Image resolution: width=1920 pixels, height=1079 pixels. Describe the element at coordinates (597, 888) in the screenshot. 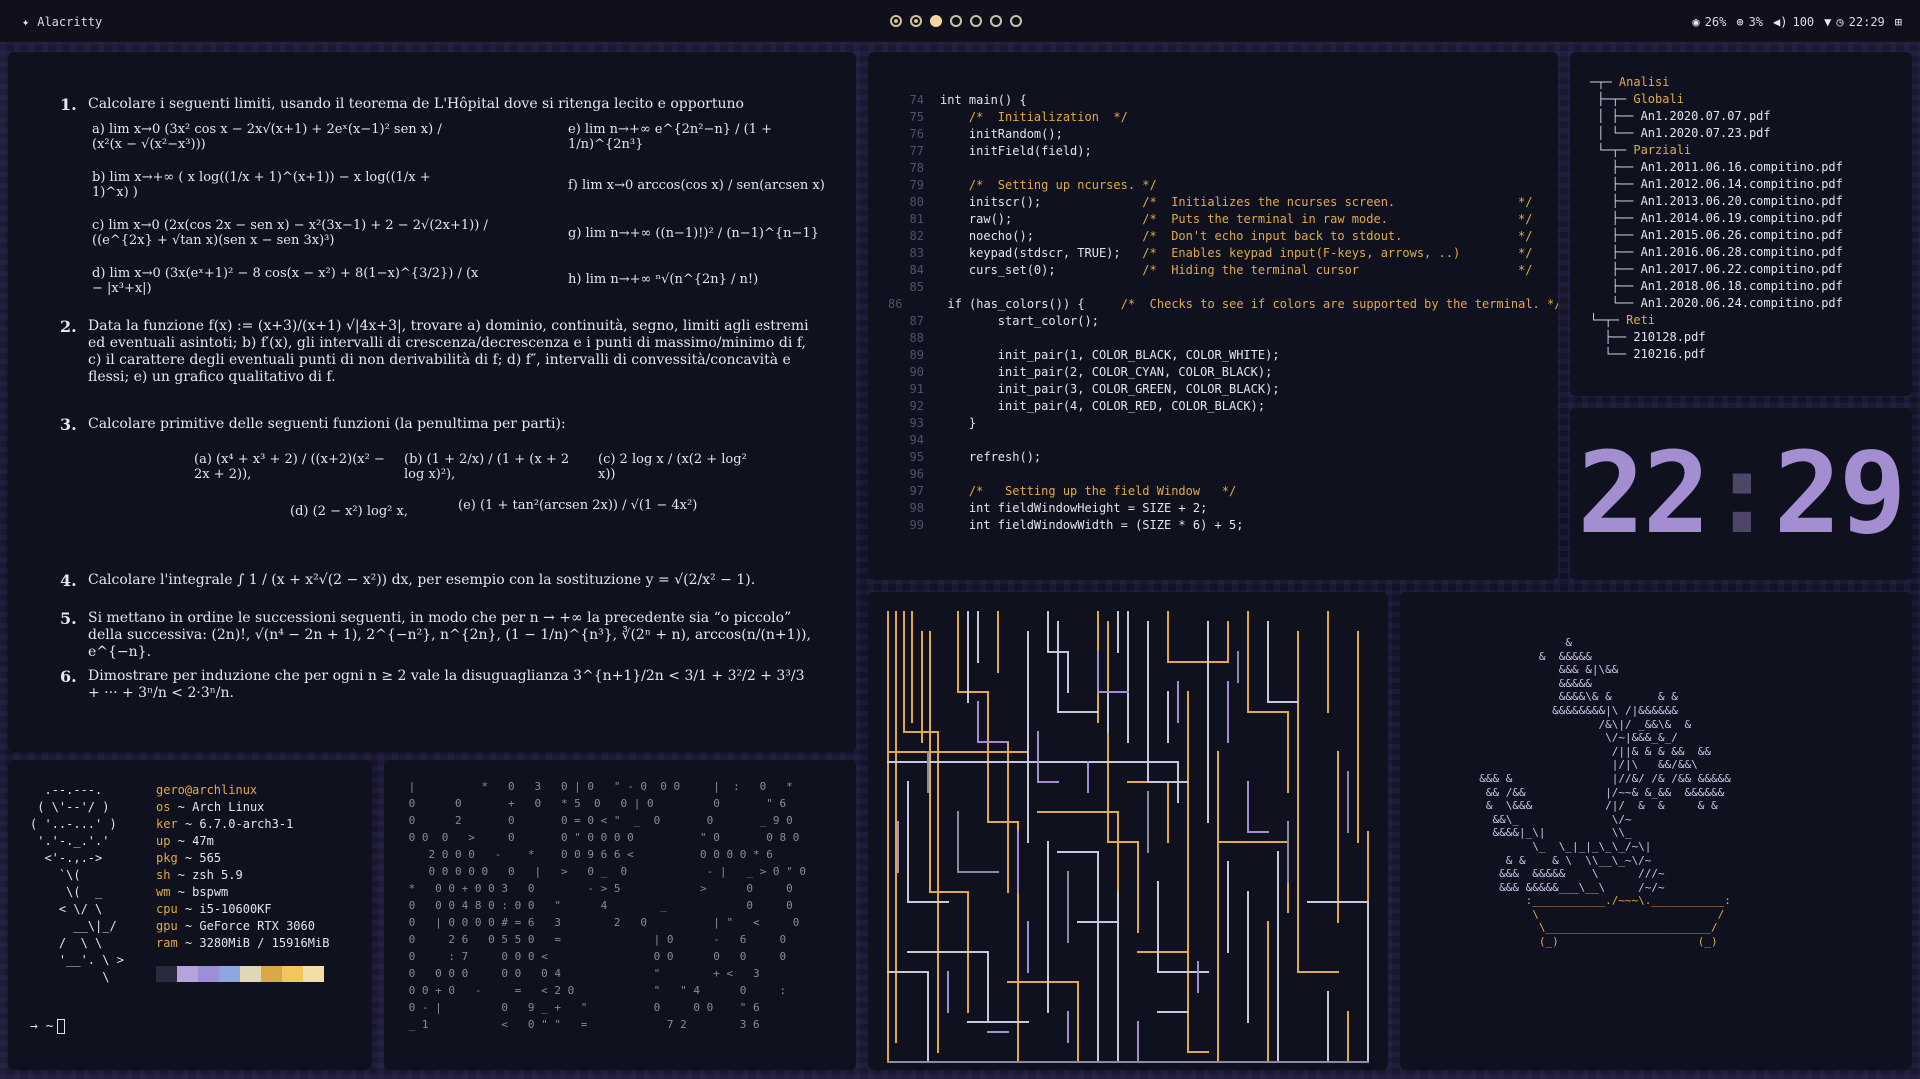

I see `matrix-row: * 0 0 + 0 0 3 0 - > 5 > 0 0` at that location.